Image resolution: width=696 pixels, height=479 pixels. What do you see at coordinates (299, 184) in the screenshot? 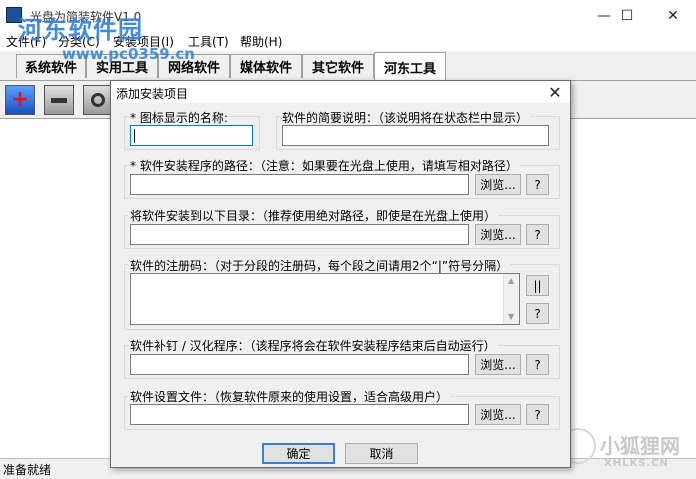
I see `installer-path-input` at bounding box center [299, 184].